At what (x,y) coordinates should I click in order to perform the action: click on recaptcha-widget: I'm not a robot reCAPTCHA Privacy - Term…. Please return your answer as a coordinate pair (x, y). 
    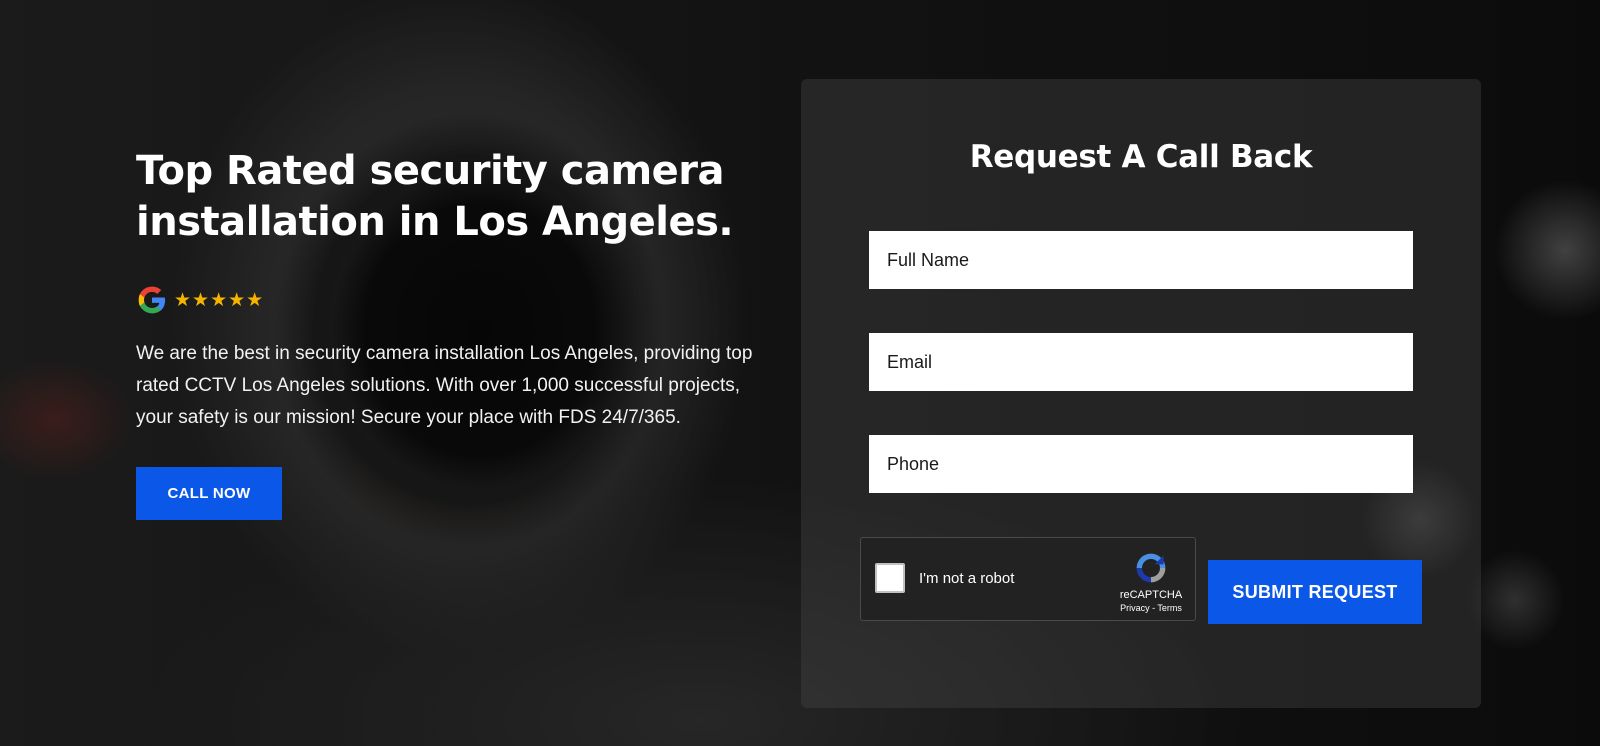
    Looking at the image, I should click on (1028, 579).